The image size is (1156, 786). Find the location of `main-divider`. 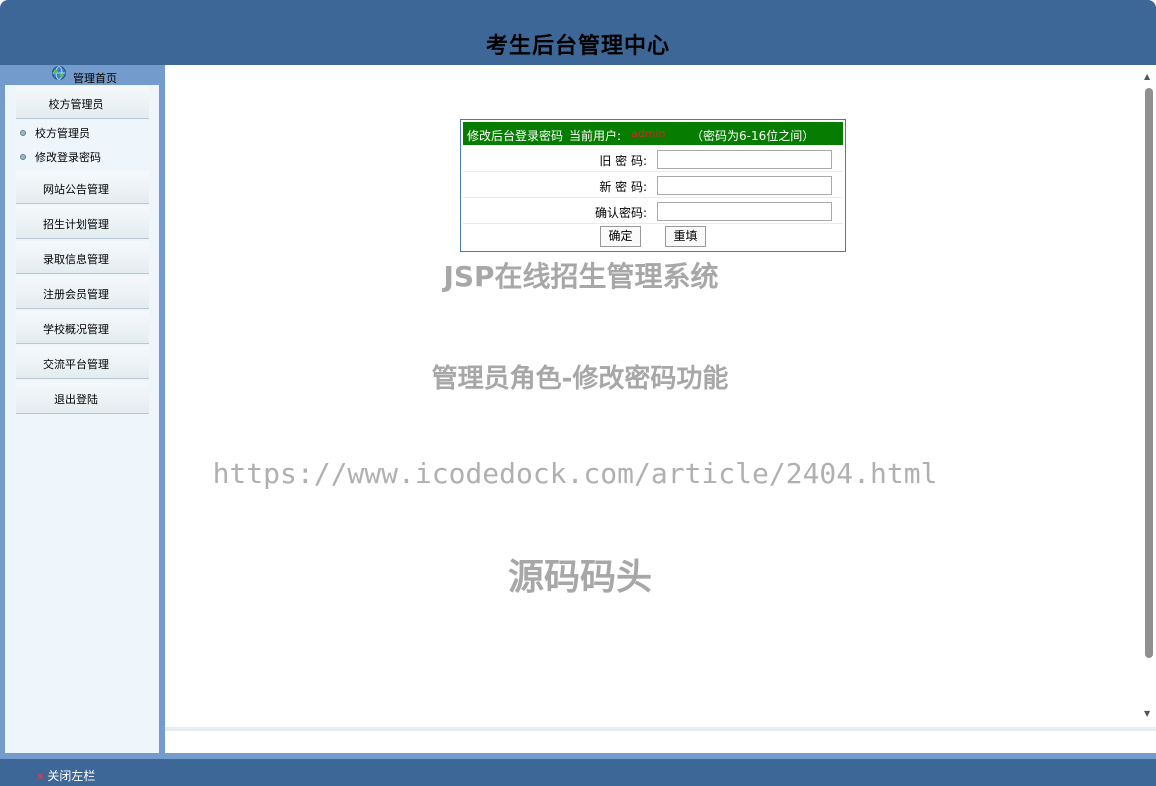

main-divider is located at coordinates (660, 729).